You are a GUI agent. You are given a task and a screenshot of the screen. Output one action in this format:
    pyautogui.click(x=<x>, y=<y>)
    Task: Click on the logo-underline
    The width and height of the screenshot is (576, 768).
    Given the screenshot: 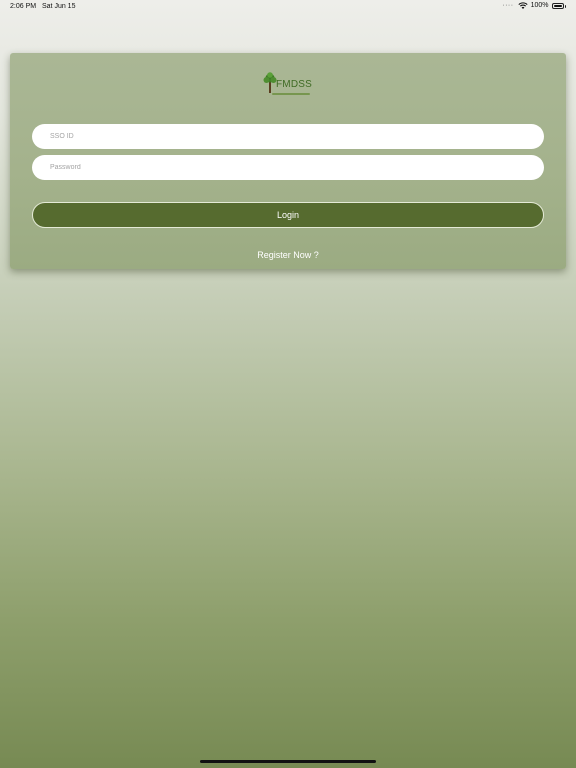 What is the action you would take?
    pyautogui.click(x=291, y=94)
    